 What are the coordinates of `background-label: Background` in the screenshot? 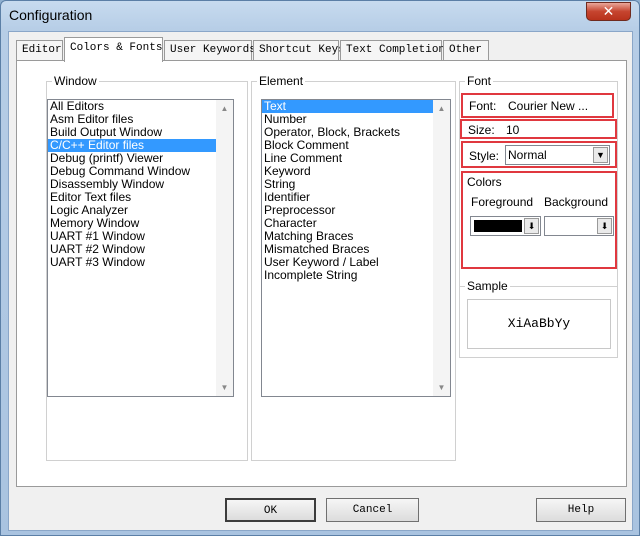 It's located at (576, 202).